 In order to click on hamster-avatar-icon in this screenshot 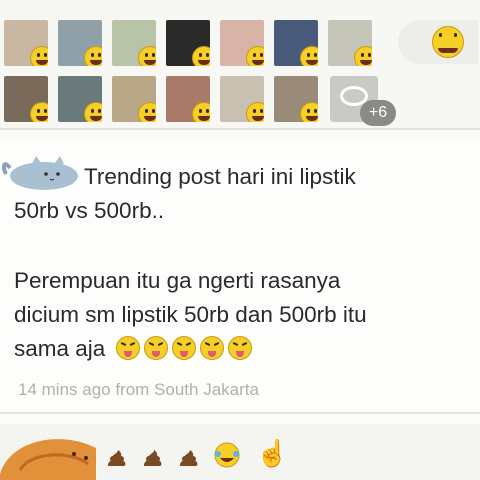, I will do `click(50, 455)`.